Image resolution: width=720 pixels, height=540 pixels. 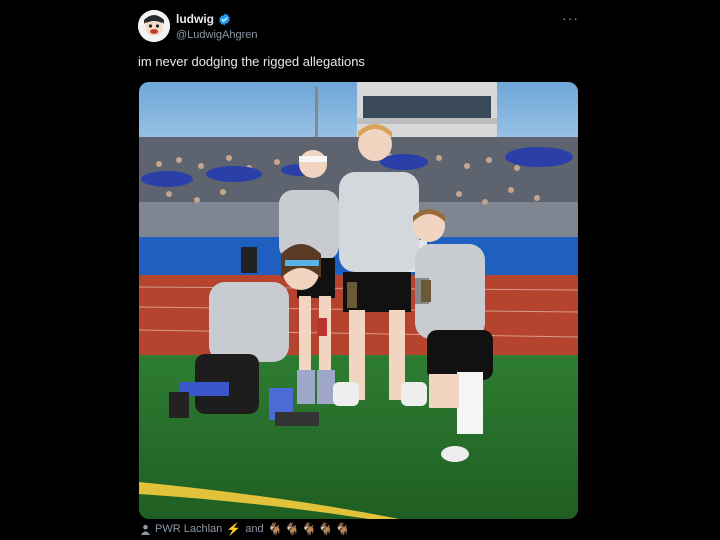 I want to click on bolt-icon: ⚡, so click(x=234, y=529).